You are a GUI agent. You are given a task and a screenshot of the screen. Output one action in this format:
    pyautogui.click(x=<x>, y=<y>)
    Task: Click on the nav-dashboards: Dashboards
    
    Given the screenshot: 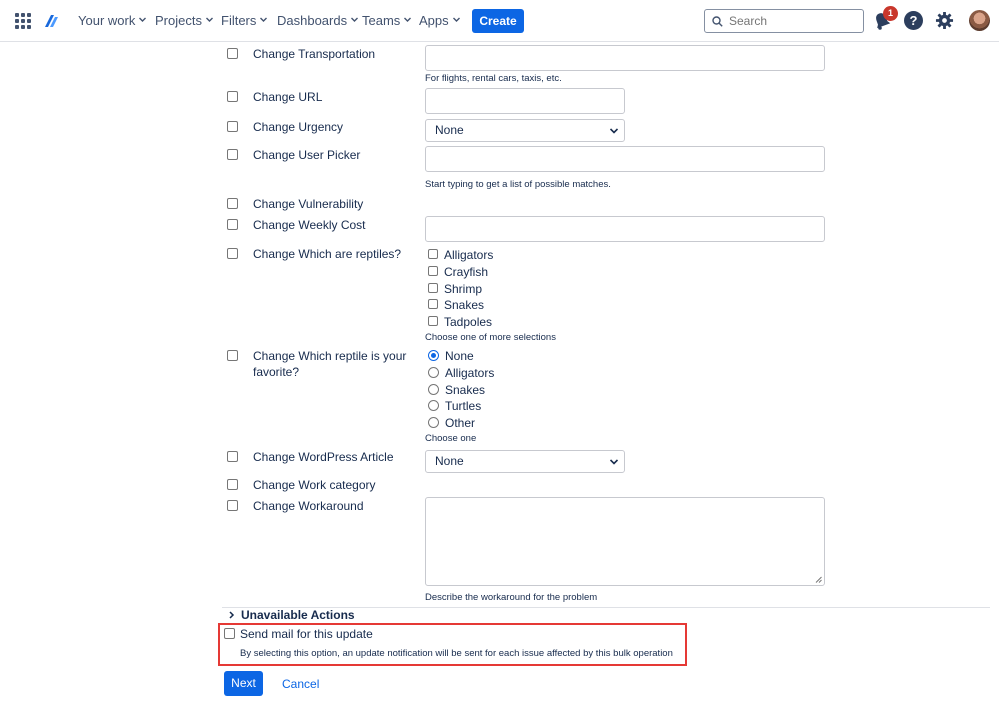 What is the action you would take?
    pyautogui.click(x=318, y=21)
    